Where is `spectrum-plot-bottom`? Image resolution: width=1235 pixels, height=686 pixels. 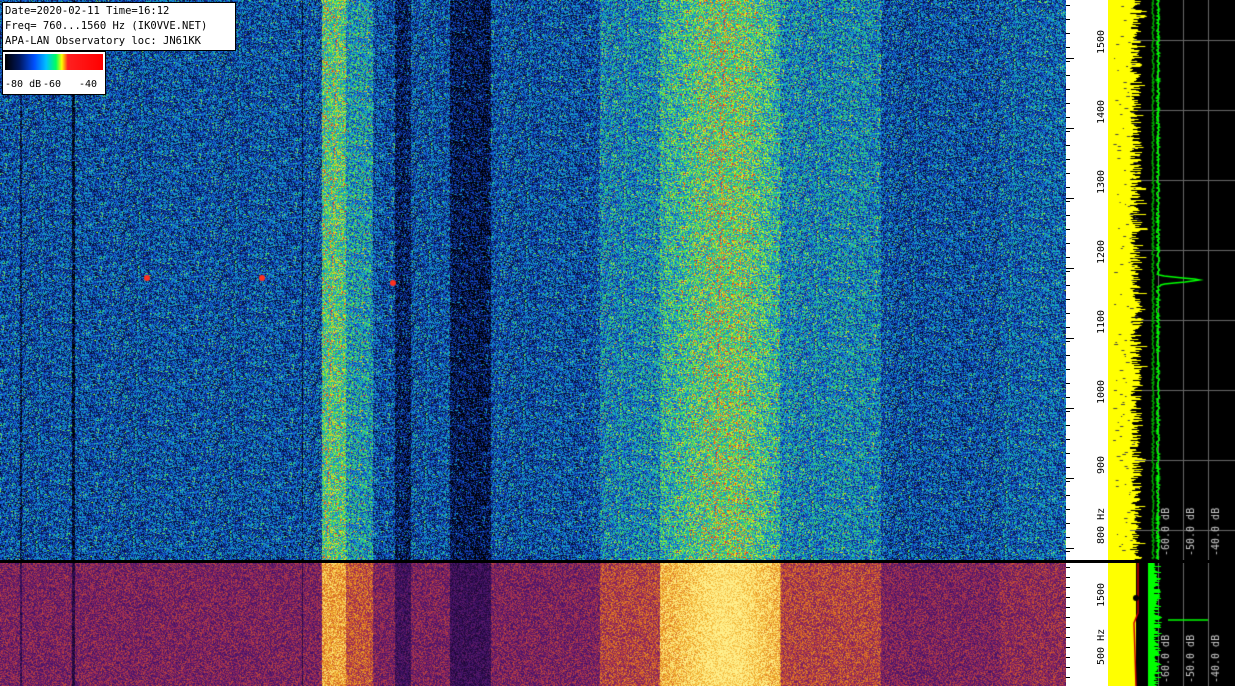 spectrum-plot-bottom is located at coordinates (1171, 624).